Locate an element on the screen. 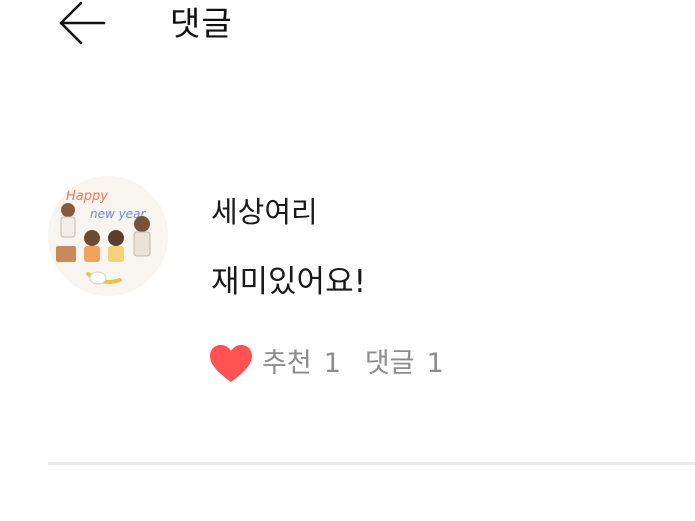  recommend-label: 추천 is located at coordinates (287, 363).